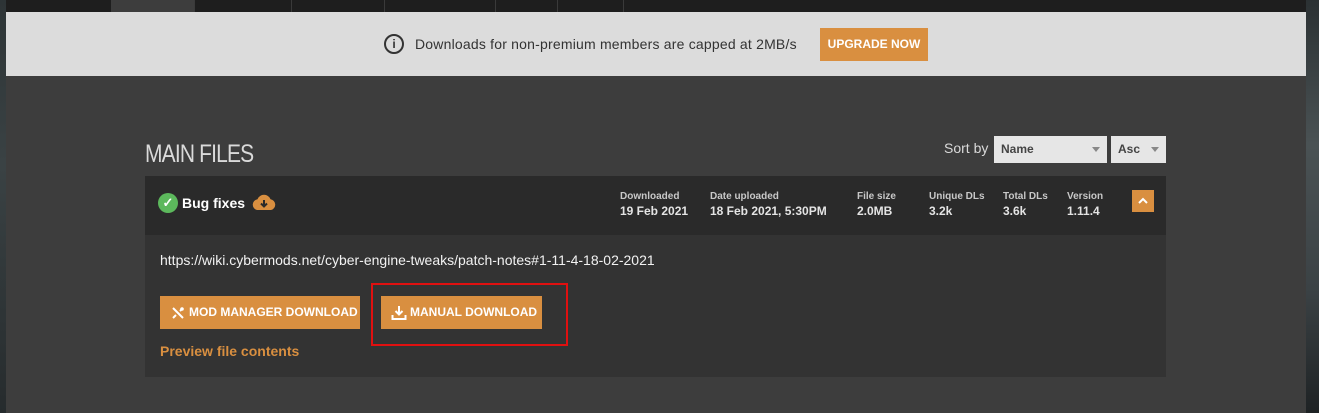 The width and height of the screenshot is (1319, 413). I want to click on stat-label: File size, so click(876, 196).